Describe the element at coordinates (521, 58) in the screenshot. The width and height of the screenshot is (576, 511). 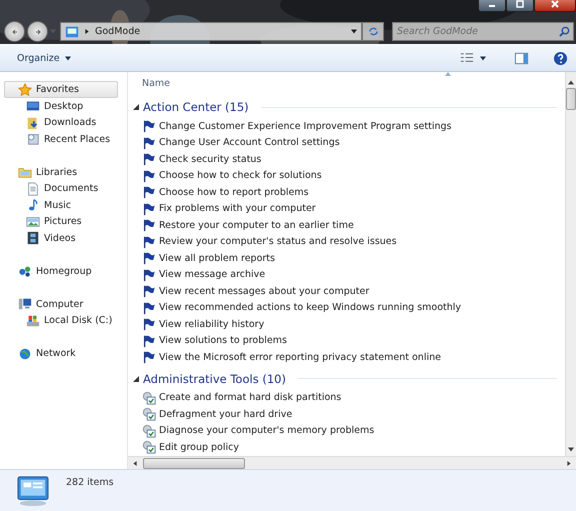
I see `preview-pane-icon` at that location.